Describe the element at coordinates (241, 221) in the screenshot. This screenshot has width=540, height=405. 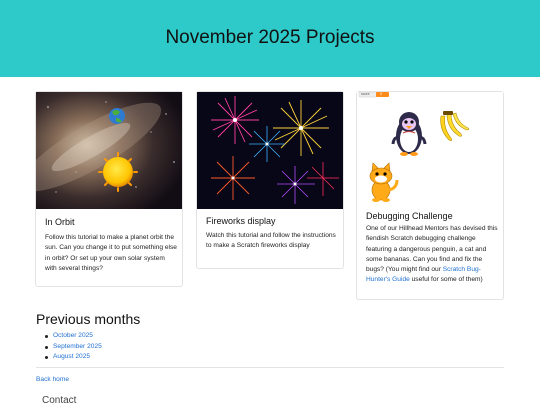
I see `card-title: Fireworks display` at that location.